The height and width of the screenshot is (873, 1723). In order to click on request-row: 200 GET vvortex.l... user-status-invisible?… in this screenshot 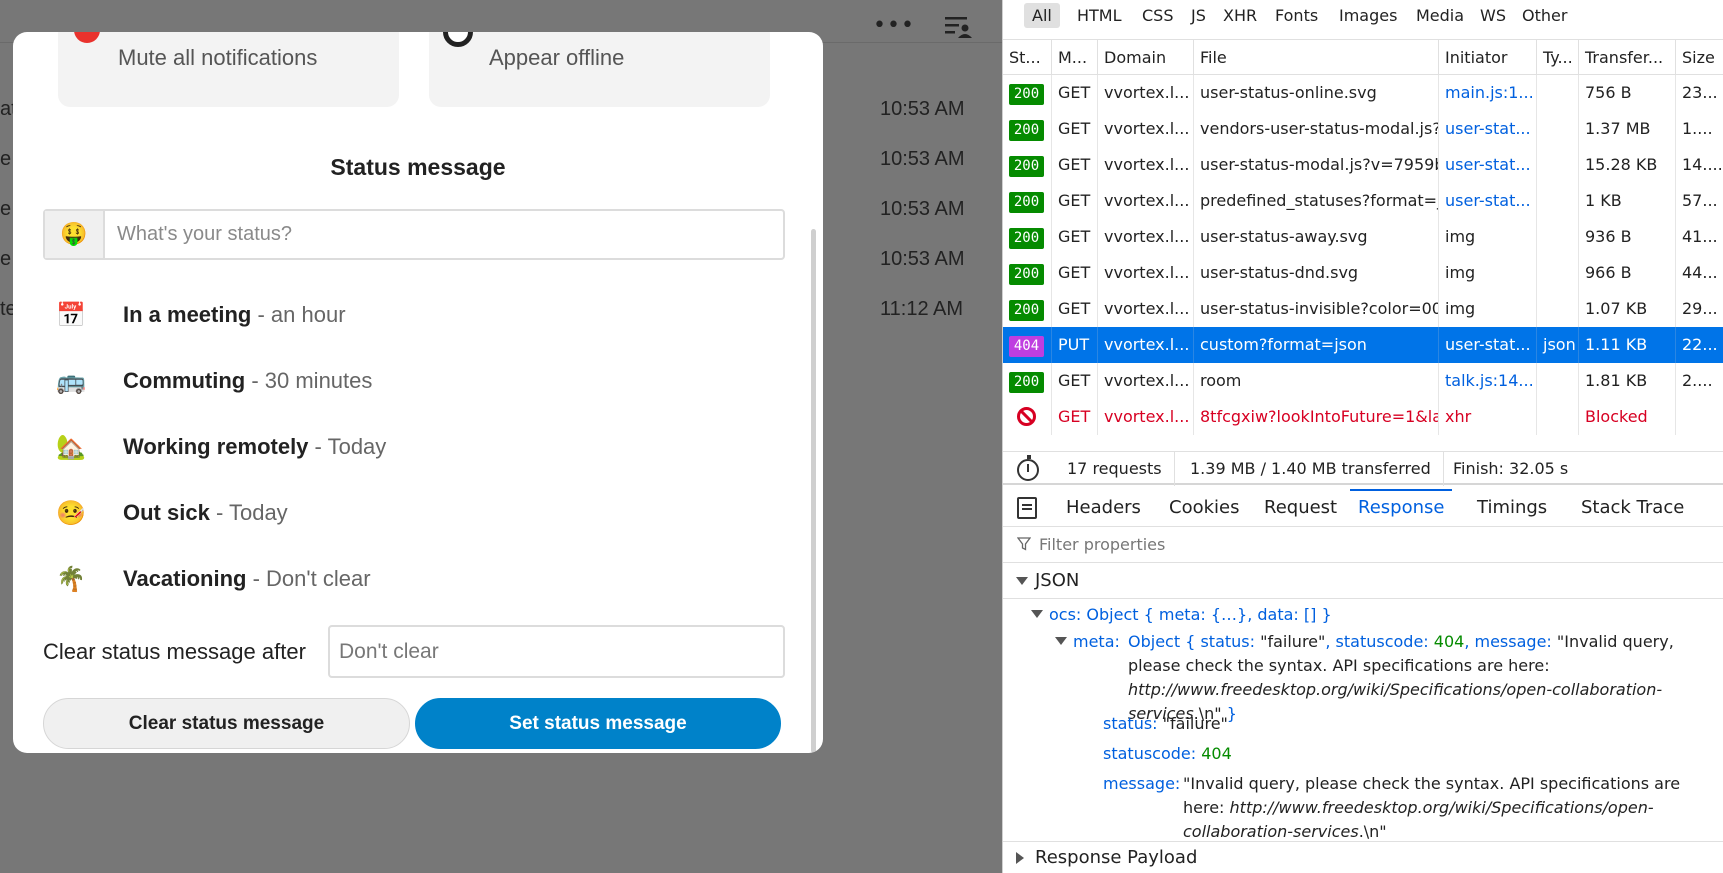, I will do `click(1363, 309)`.